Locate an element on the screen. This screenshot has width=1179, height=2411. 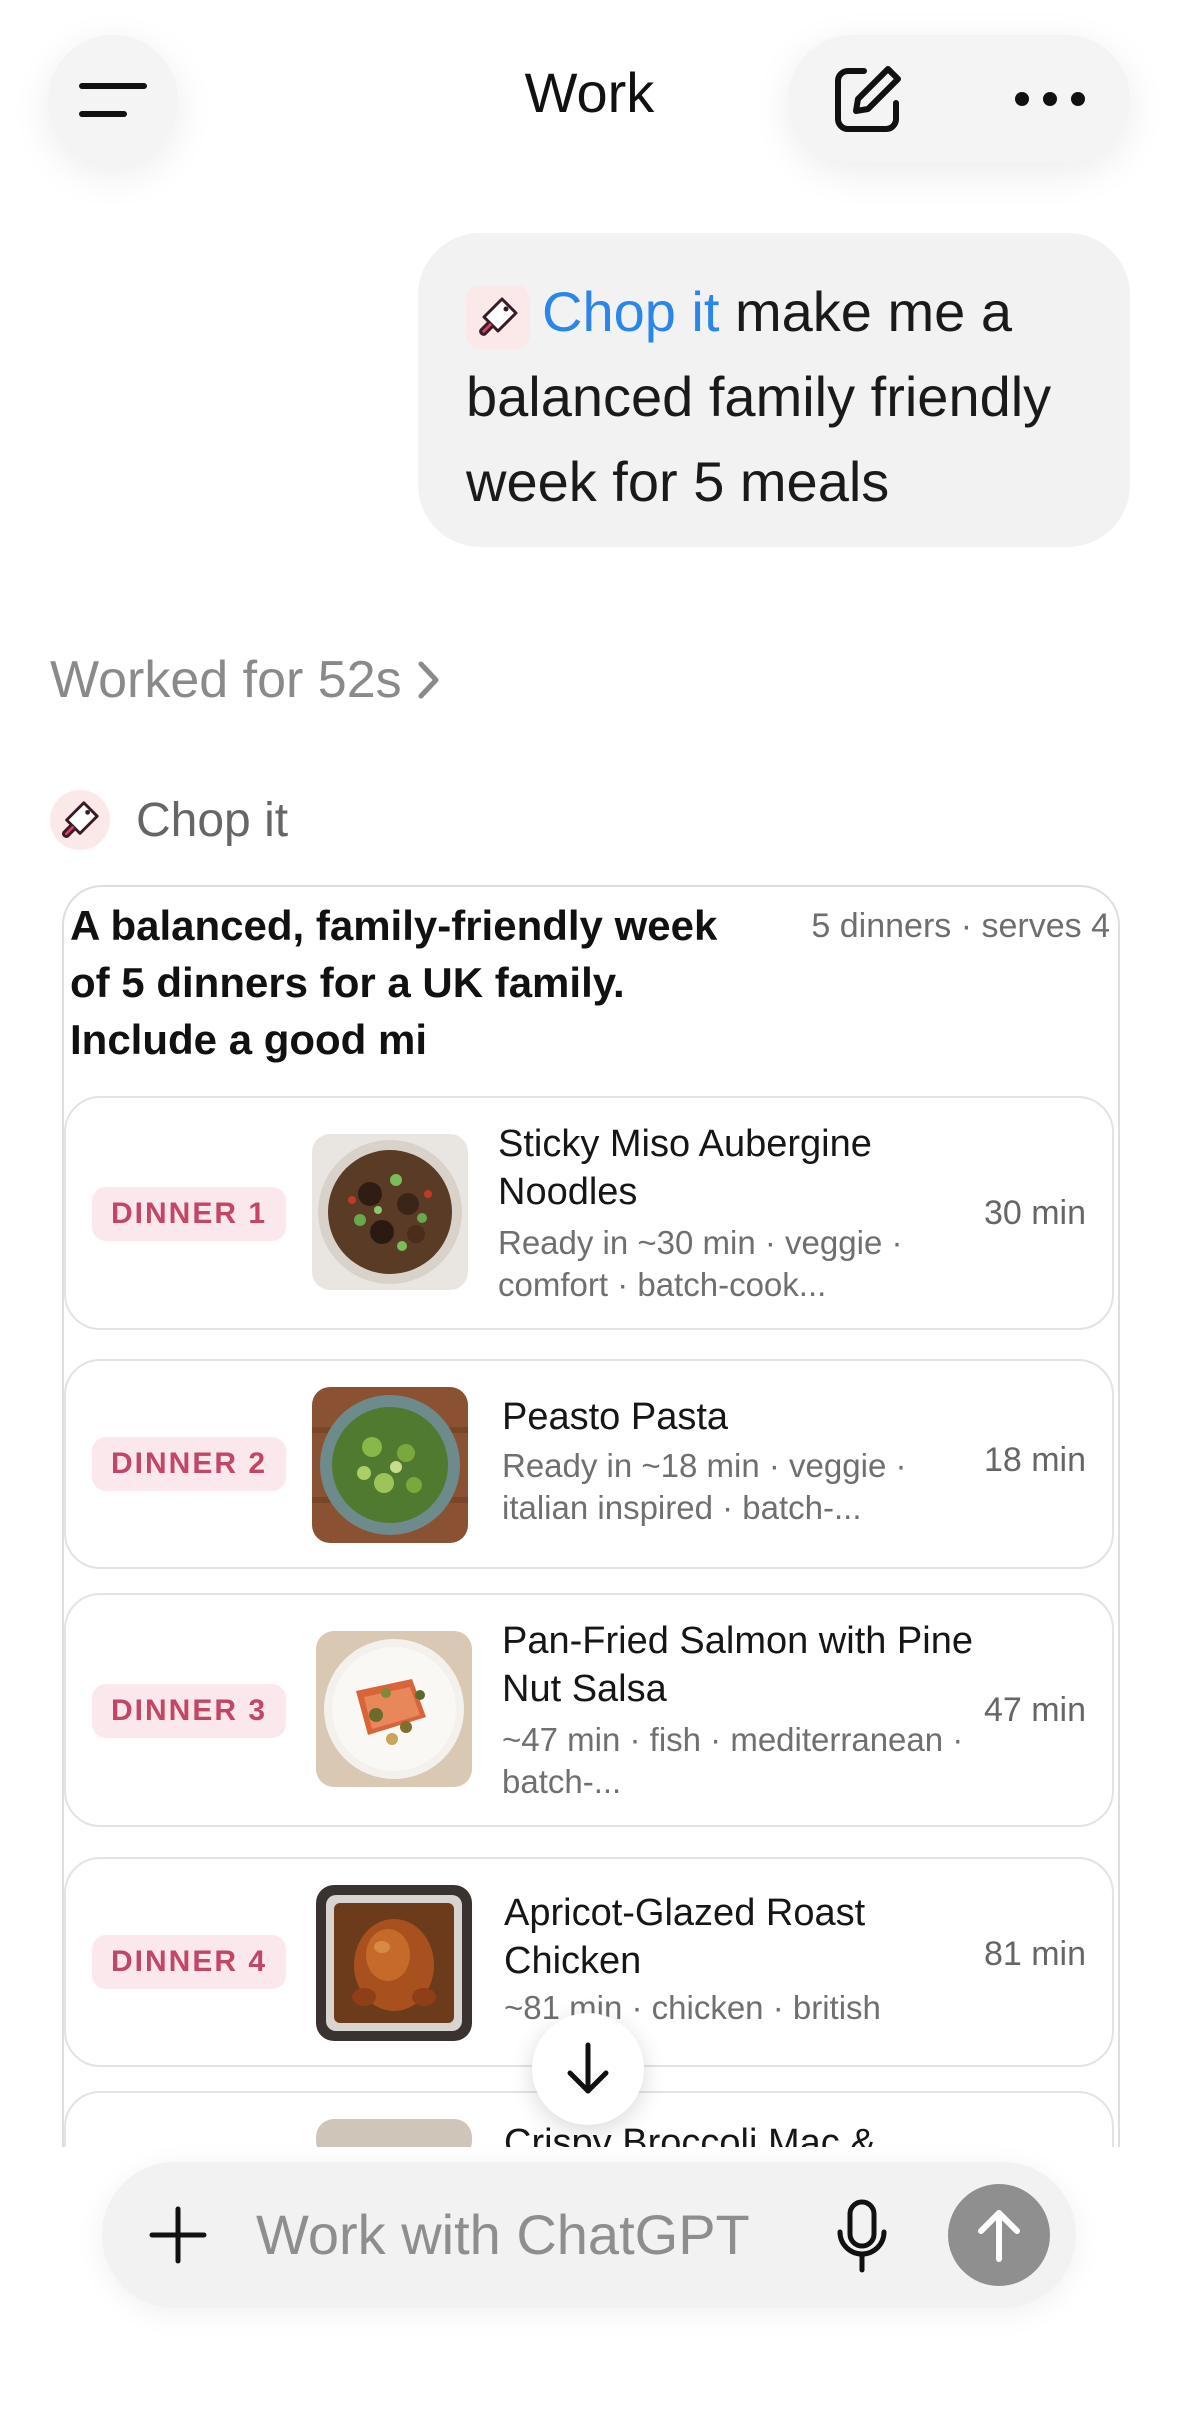
voice-input-button is located at coordinates (862, 2236).